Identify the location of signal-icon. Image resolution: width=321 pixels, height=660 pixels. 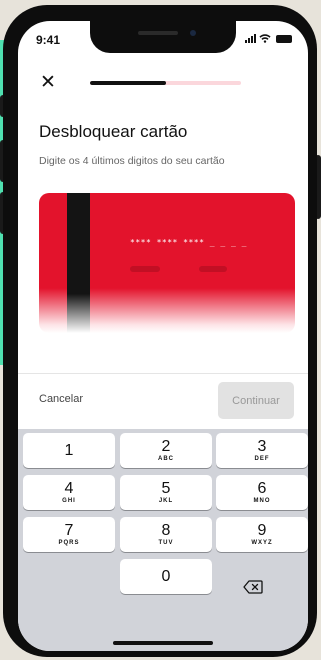
(250, 38).